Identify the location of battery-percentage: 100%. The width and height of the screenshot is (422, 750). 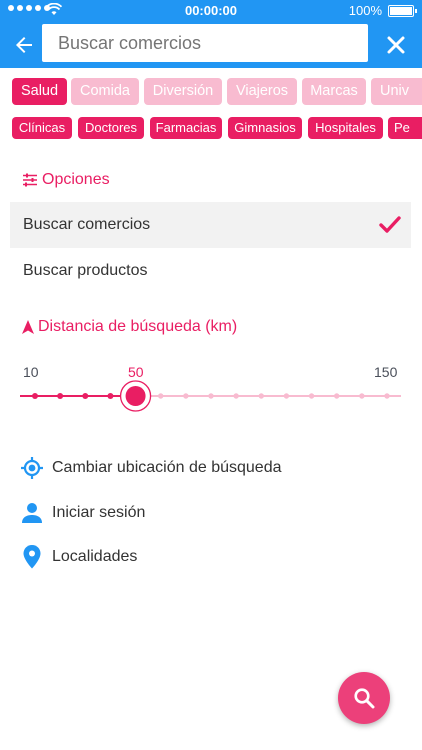
(365, 10).